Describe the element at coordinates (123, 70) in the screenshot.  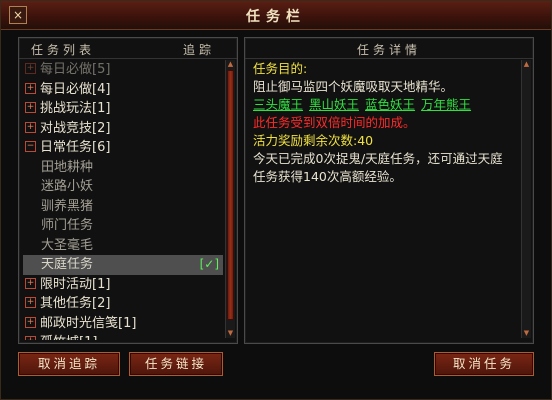
I see `task-group: + 每日必做[5]` at that location.